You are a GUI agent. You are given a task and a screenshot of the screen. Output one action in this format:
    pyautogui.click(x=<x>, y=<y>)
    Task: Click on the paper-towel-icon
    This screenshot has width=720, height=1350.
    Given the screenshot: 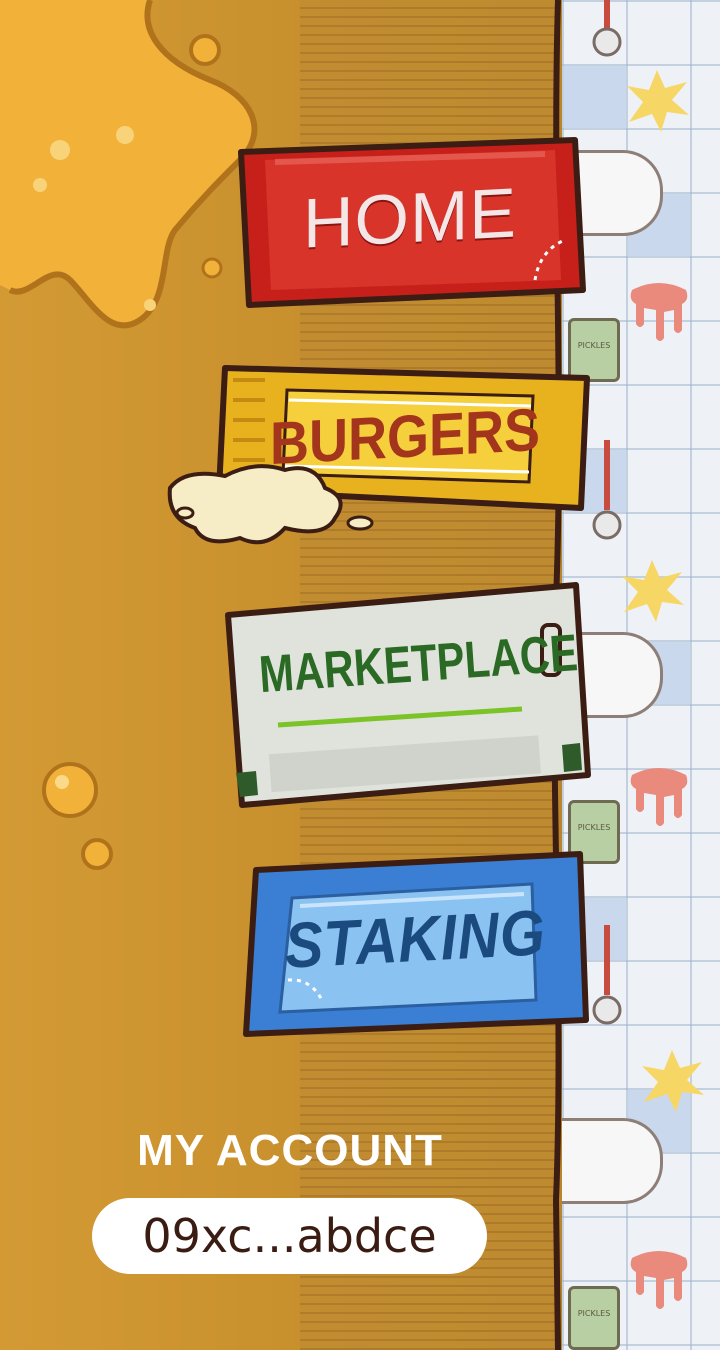 What is the action you would take?
    pyautogui.click(x=612, y=1161)
    